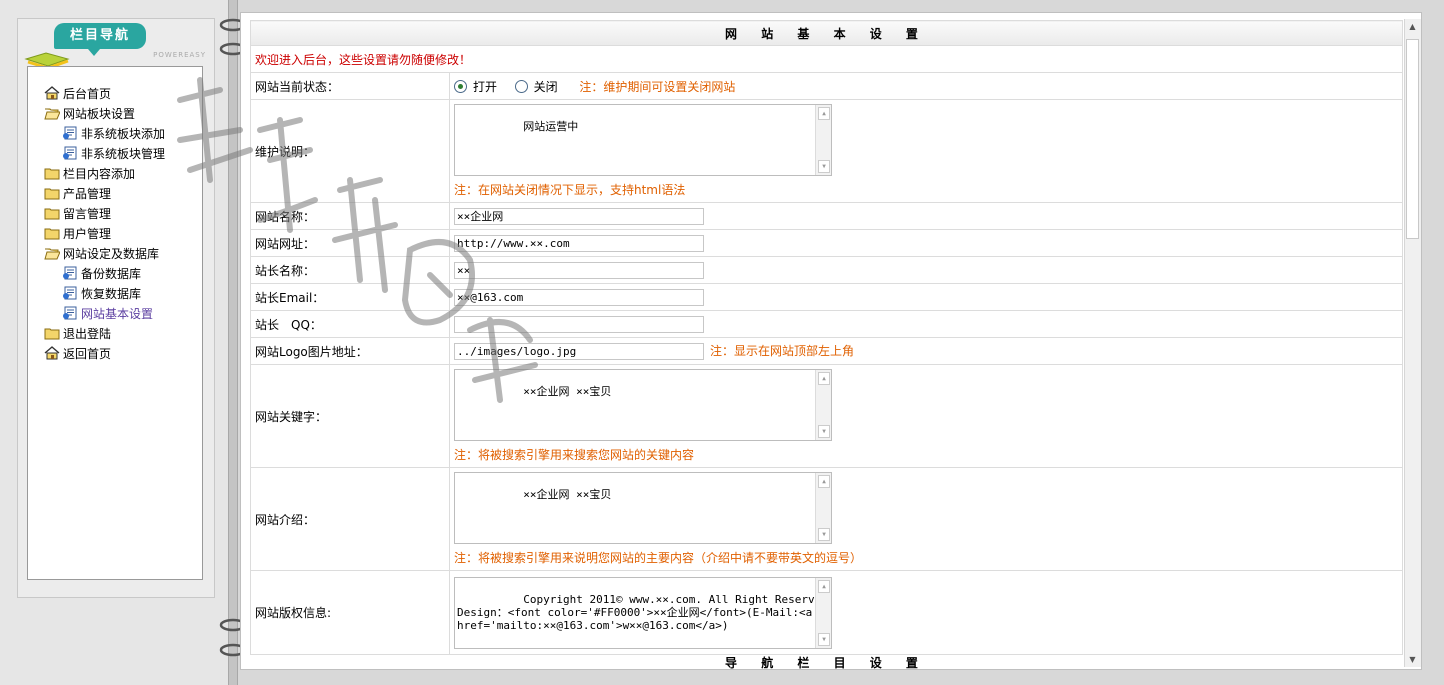  I want to click on logo-note: 注：显示在网站顶部左上角, so click(782, 351).